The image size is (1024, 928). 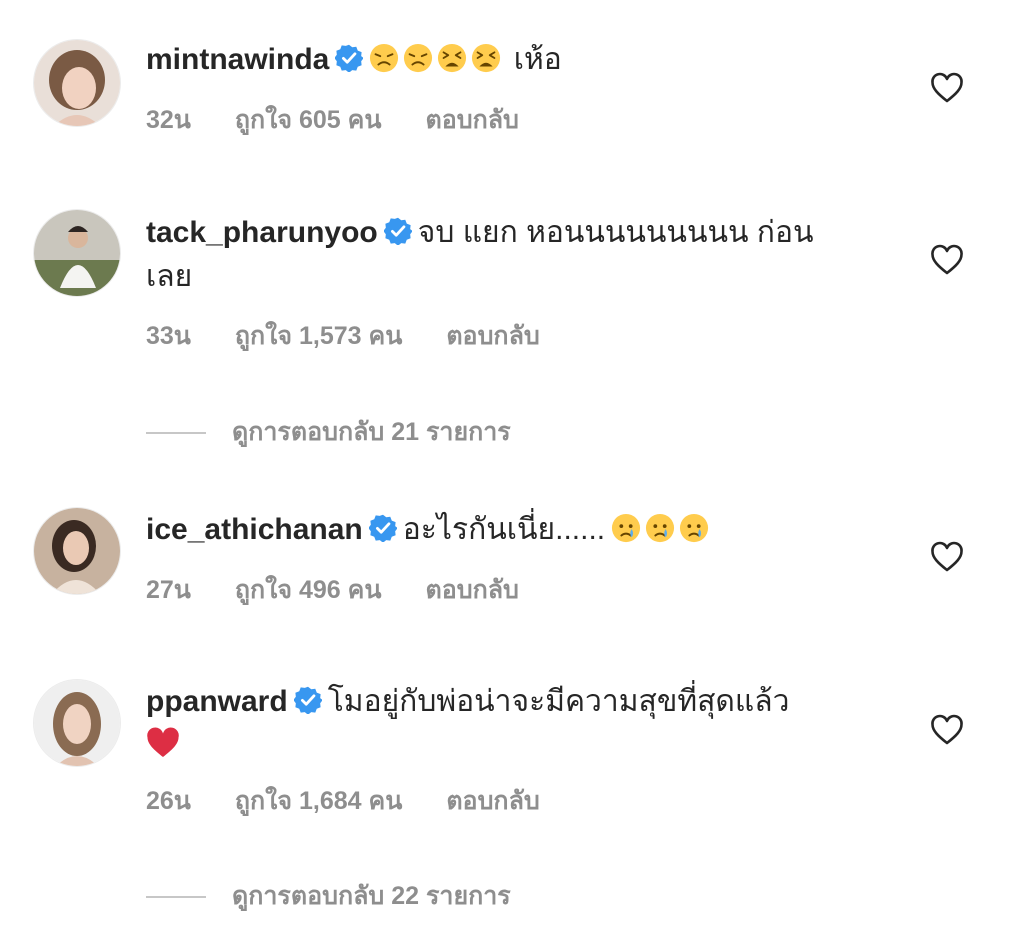 I want to click on red-heart-emoji-icon, so click(x=163, y=743).